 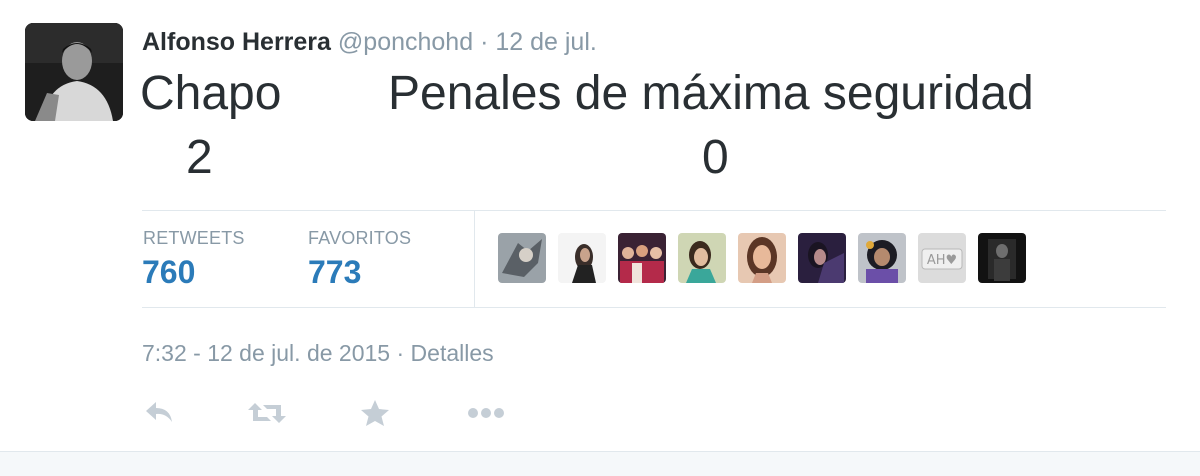 I want to click on retweet-icon, so click(x=267, y=415).